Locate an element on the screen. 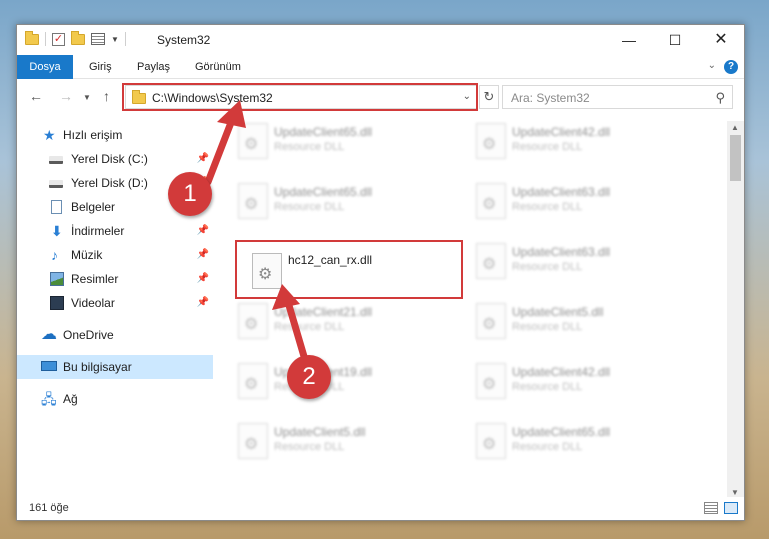  up-arrow-icon: ↑ is located at coordinates (106, 96).